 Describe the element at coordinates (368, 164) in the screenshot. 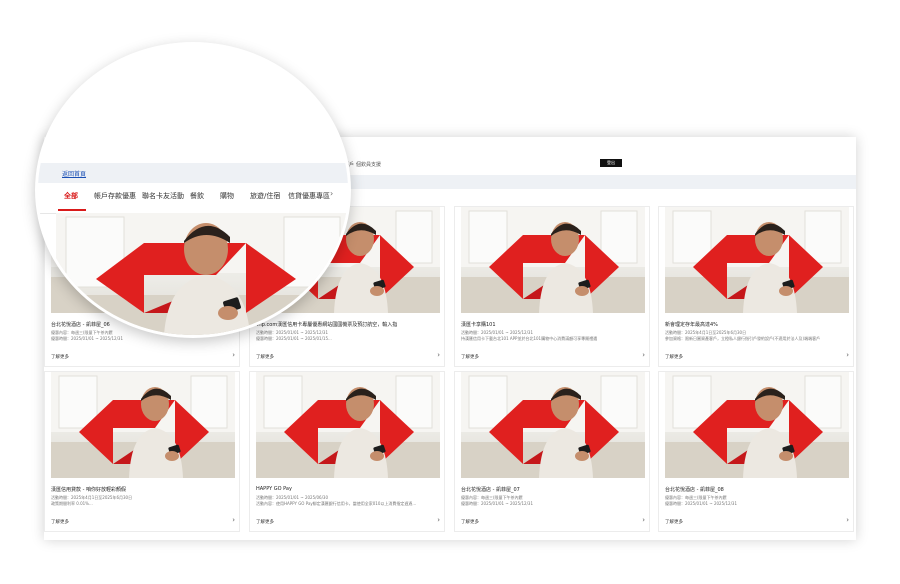

I see `support-link: 個欽員支援` at that location.